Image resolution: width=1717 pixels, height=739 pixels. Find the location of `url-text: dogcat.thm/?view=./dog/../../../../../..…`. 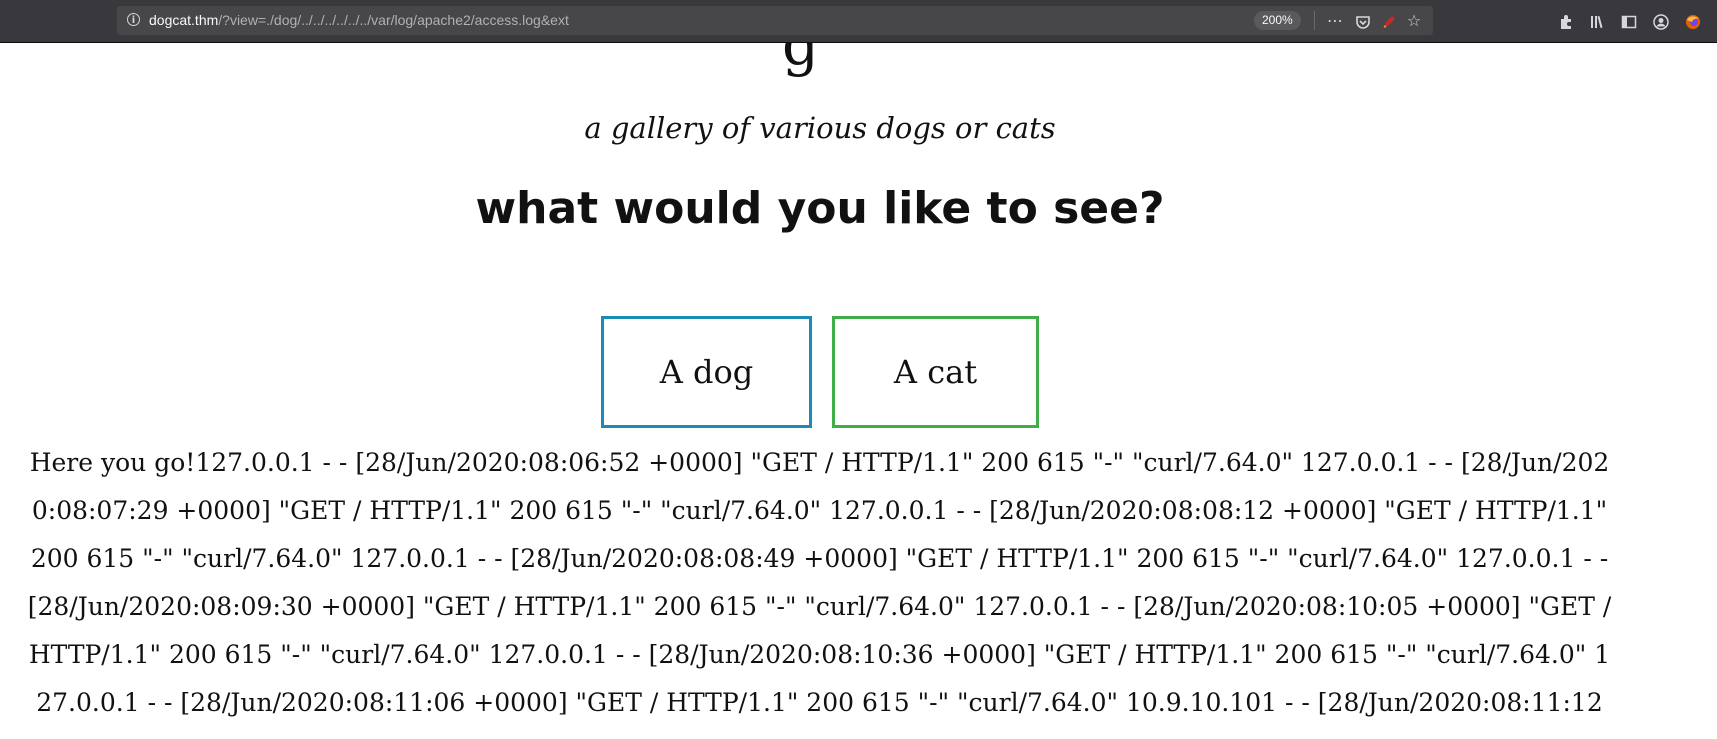

url-text: dogcat.thm/?view=./dog/../../../../../..… is located at coordinates (359, 20).